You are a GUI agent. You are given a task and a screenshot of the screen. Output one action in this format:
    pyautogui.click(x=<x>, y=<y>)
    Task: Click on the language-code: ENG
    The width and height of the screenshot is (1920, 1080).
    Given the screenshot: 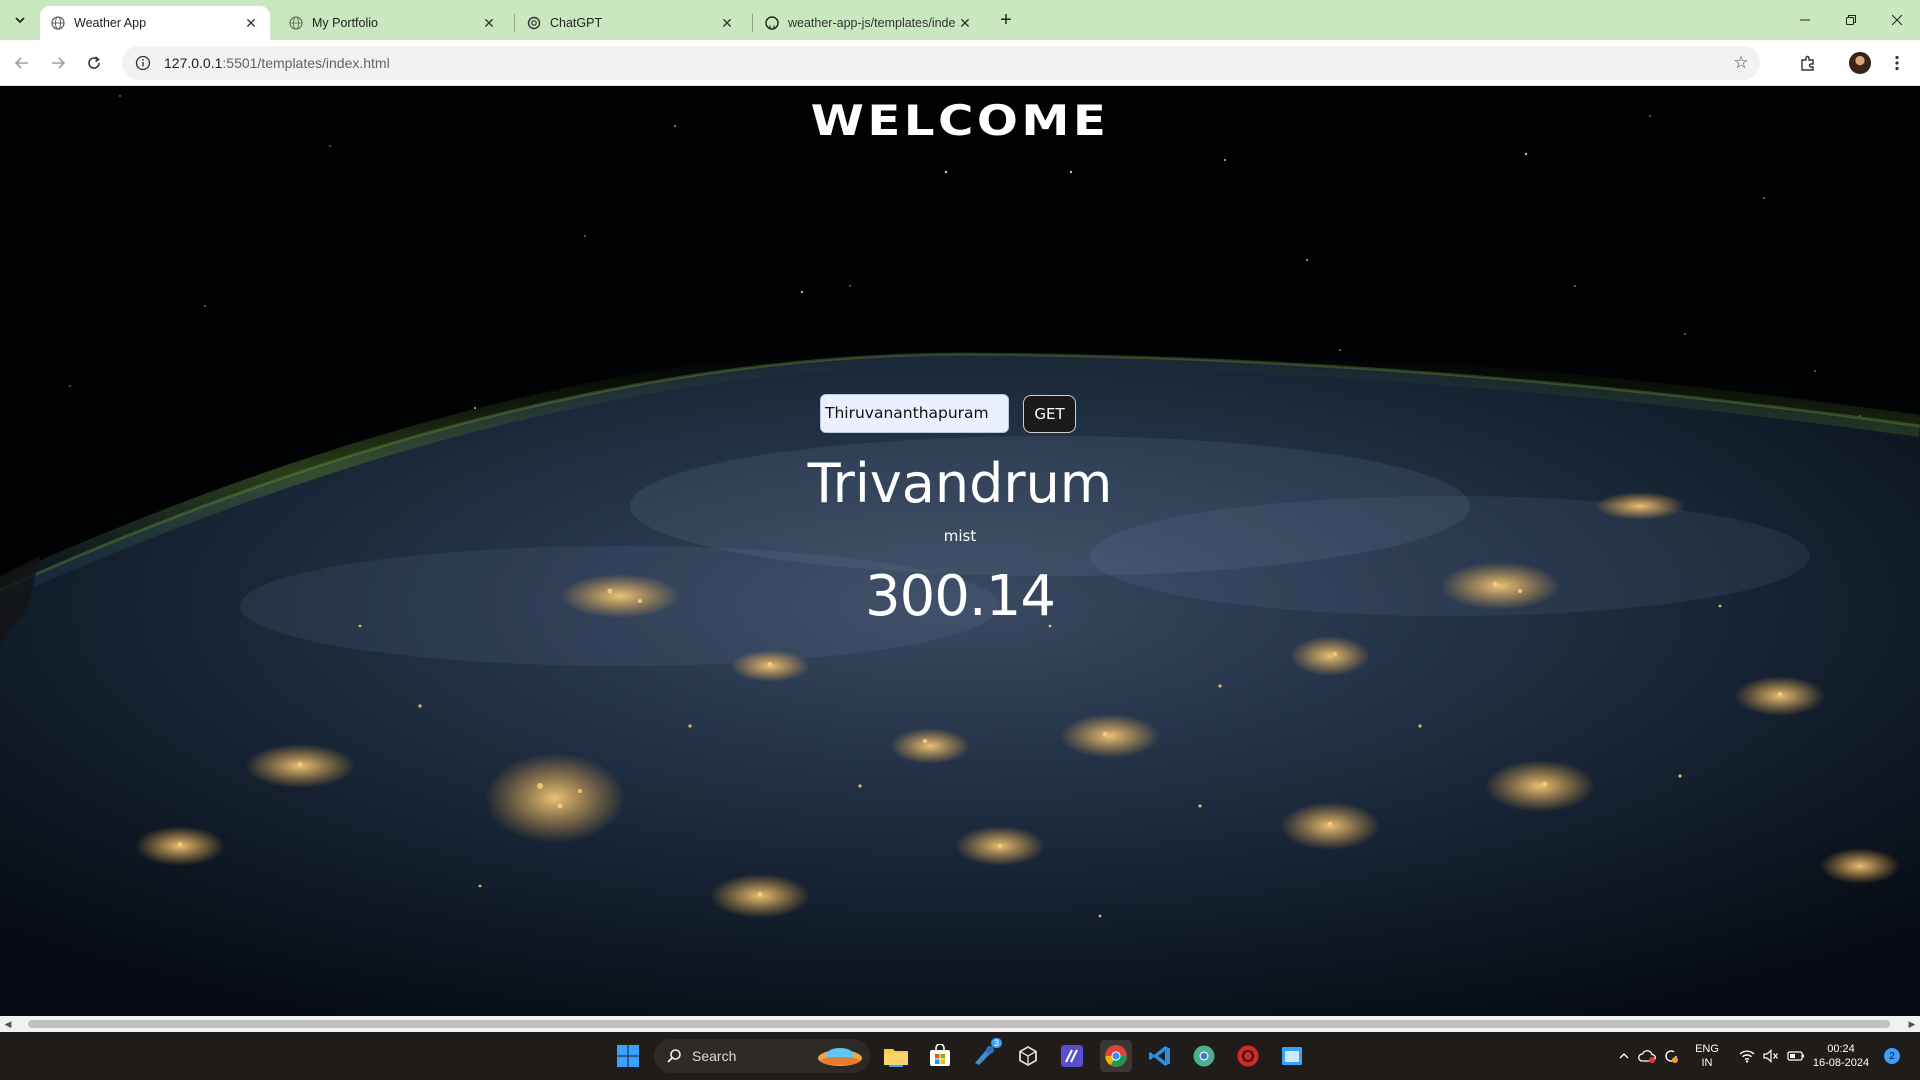 What is the action you would take?
    pyautogui.click(x=1707, y=1049)
    